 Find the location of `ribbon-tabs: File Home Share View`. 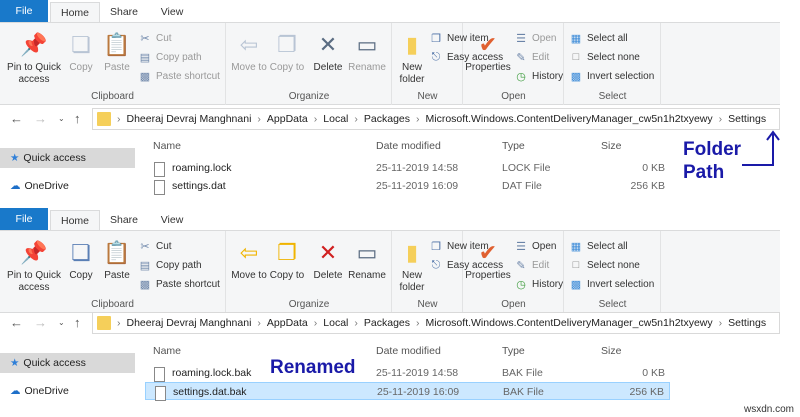

ribbon-tabs: File Home Share View is located at coordinates (390, 219).